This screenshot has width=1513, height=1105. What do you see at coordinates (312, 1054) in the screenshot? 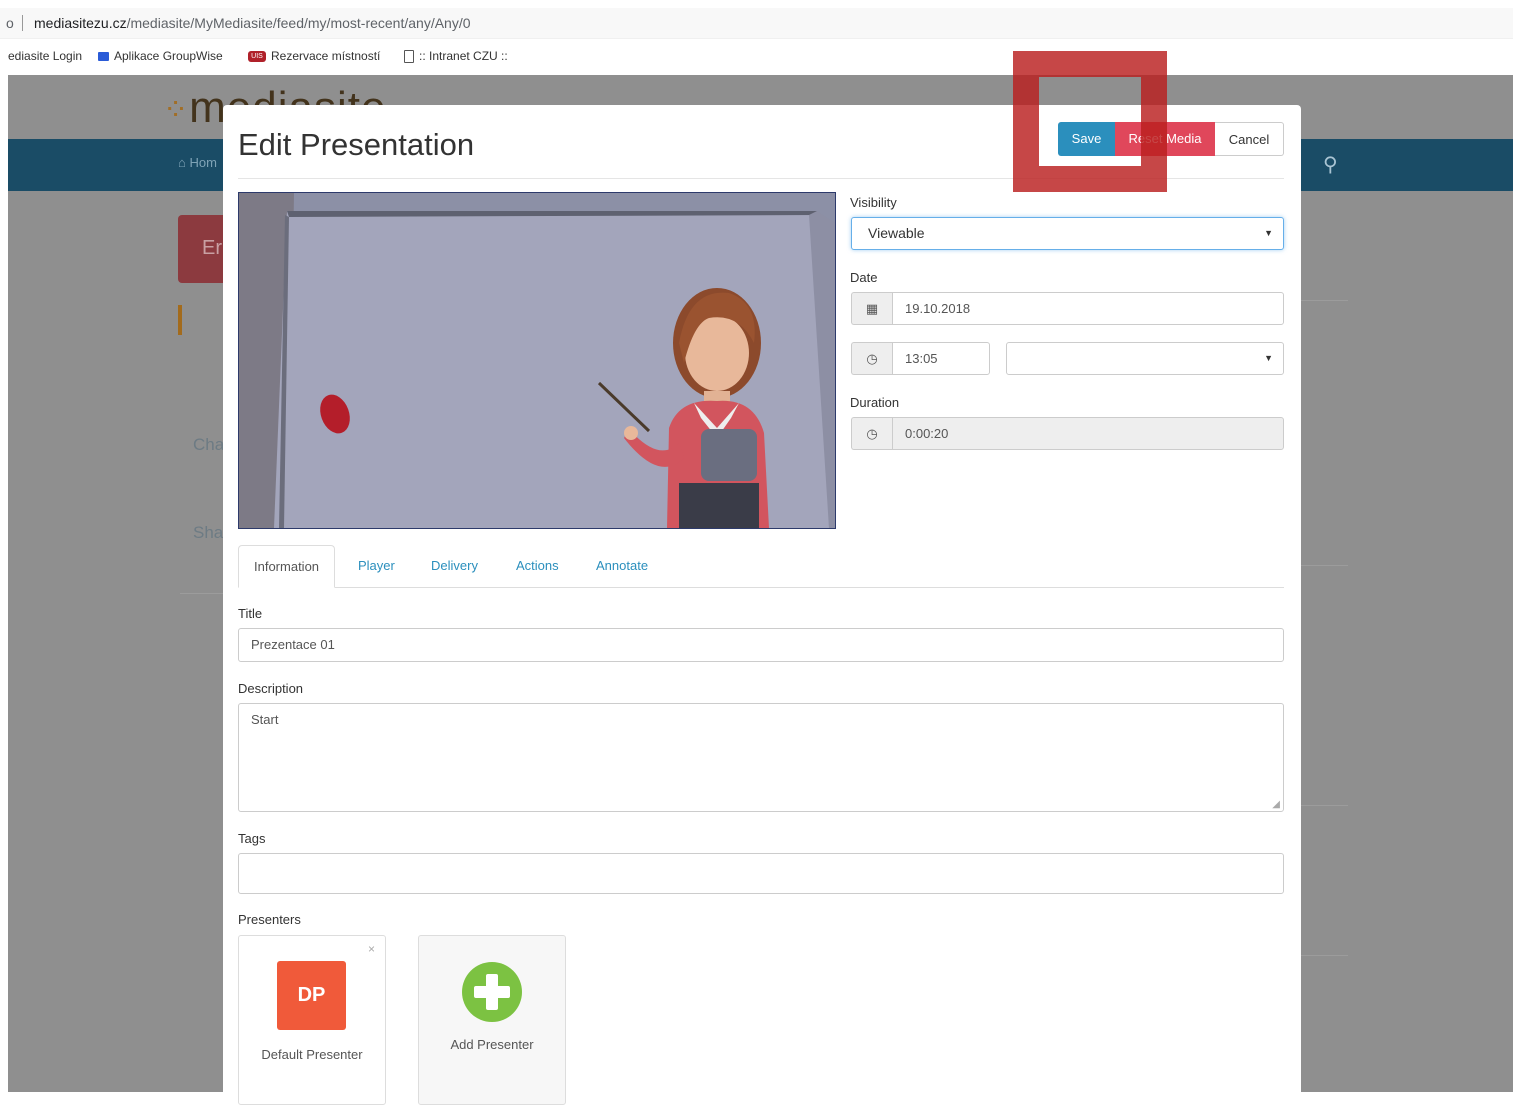
I see `presenter-name: Default Presenter` at bounding box center [312, 1054].